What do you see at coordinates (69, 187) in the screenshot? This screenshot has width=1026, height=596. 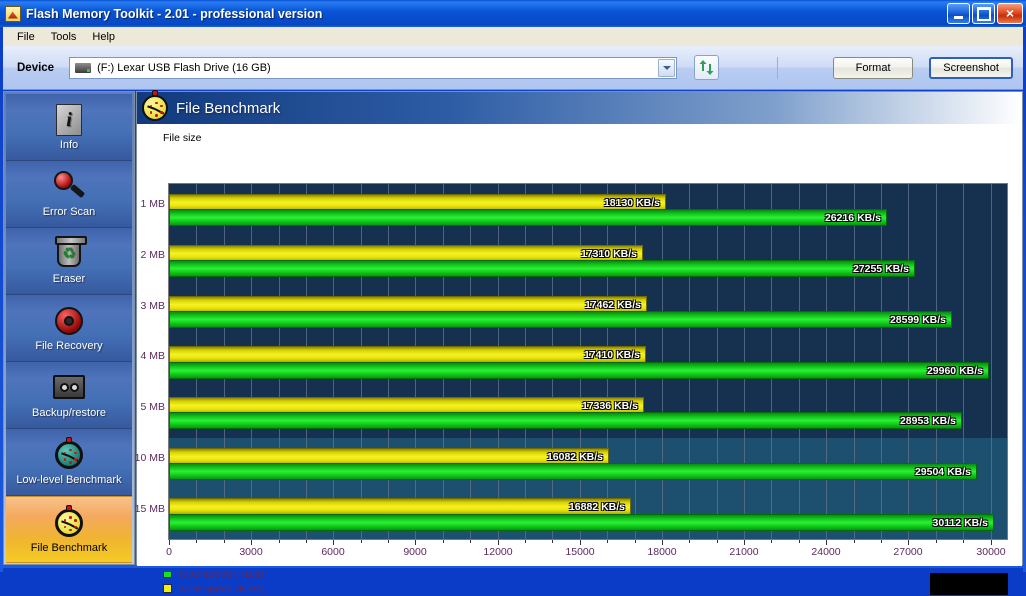 I see `magnifier-icon` at bounding box center [69, 187].